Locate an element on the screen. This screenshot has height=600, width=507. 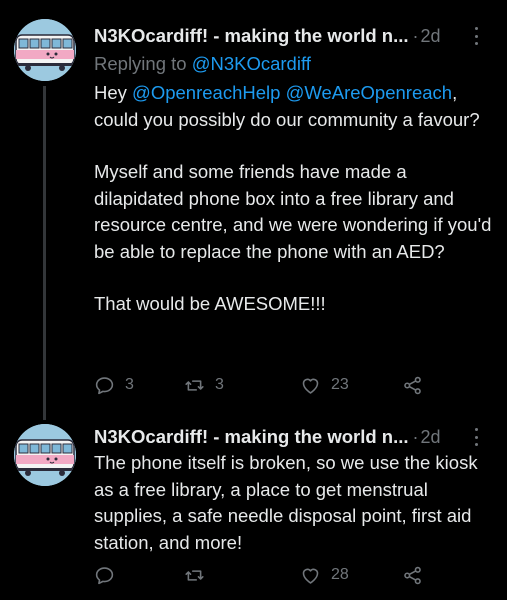
reply-button: 3 is located at coordinates (114, 385).